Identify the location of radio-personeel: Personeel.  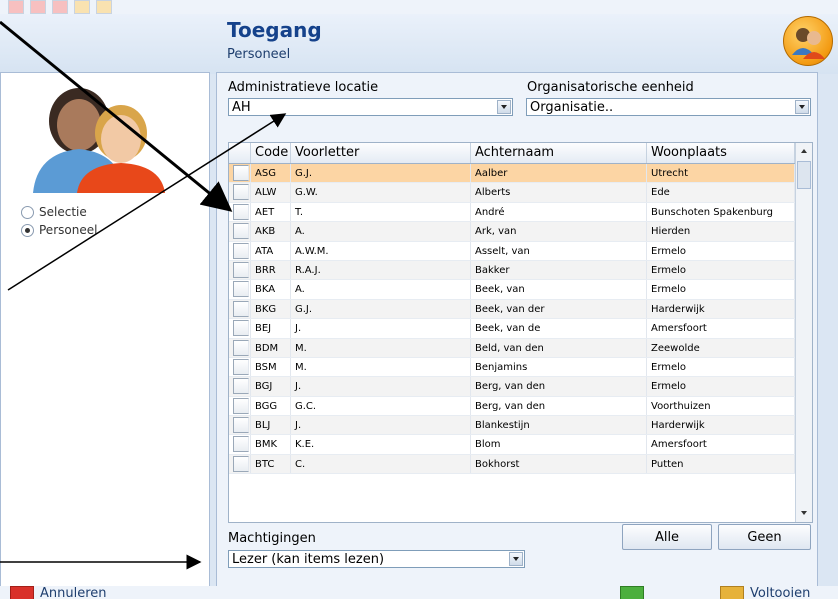
(59, 230).